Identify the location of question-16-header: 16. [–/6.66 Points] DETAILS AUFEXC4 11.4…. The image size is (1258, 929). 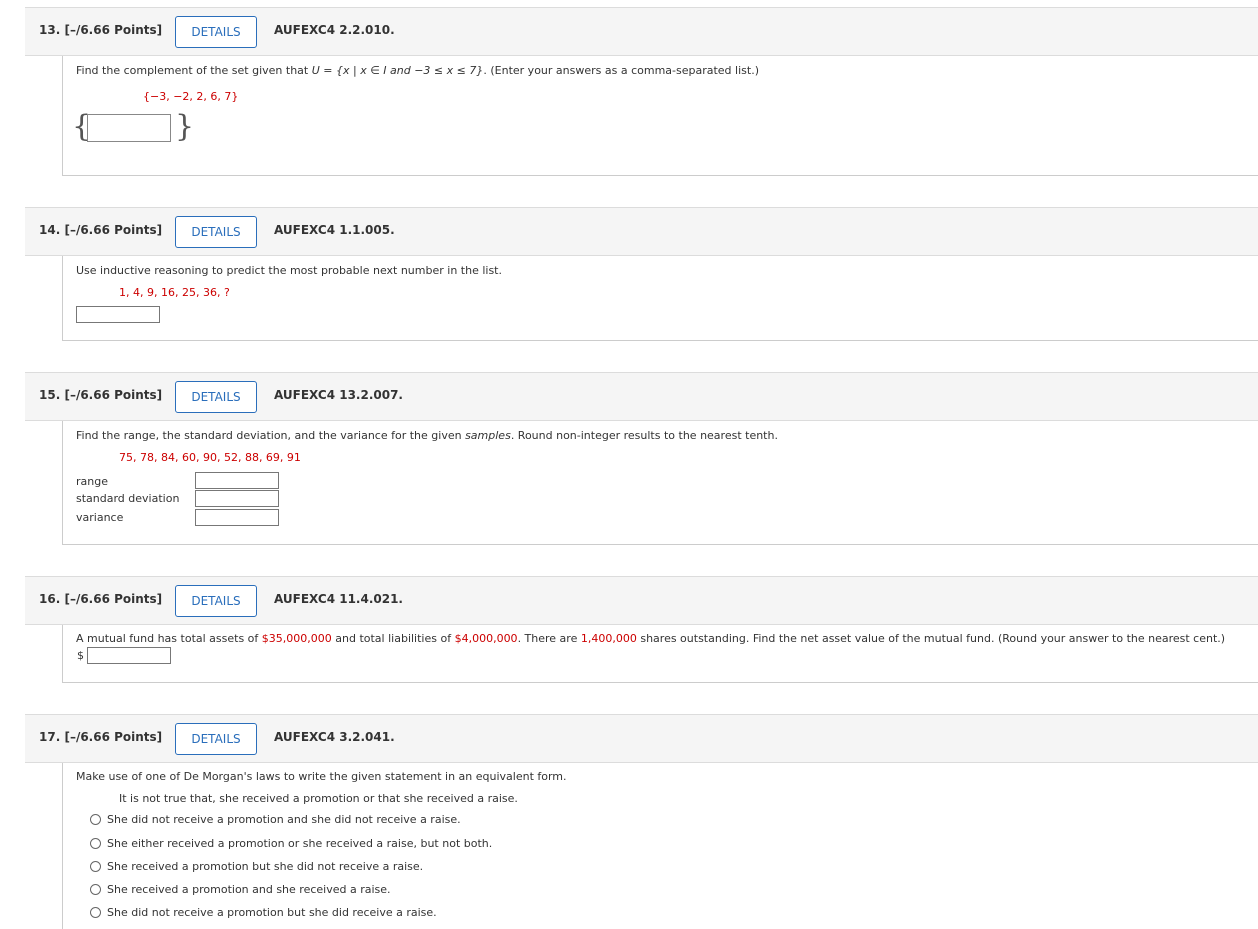
(641, 600).